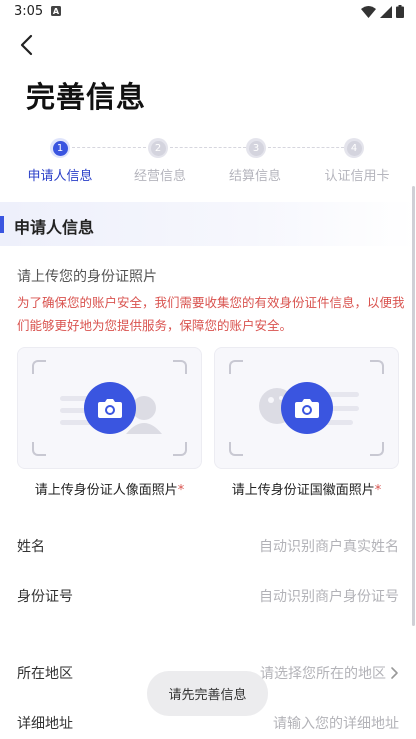  Describe the element at coordinates (29, 11) in the screenshot. I see `status-time: 3:05` at that location.